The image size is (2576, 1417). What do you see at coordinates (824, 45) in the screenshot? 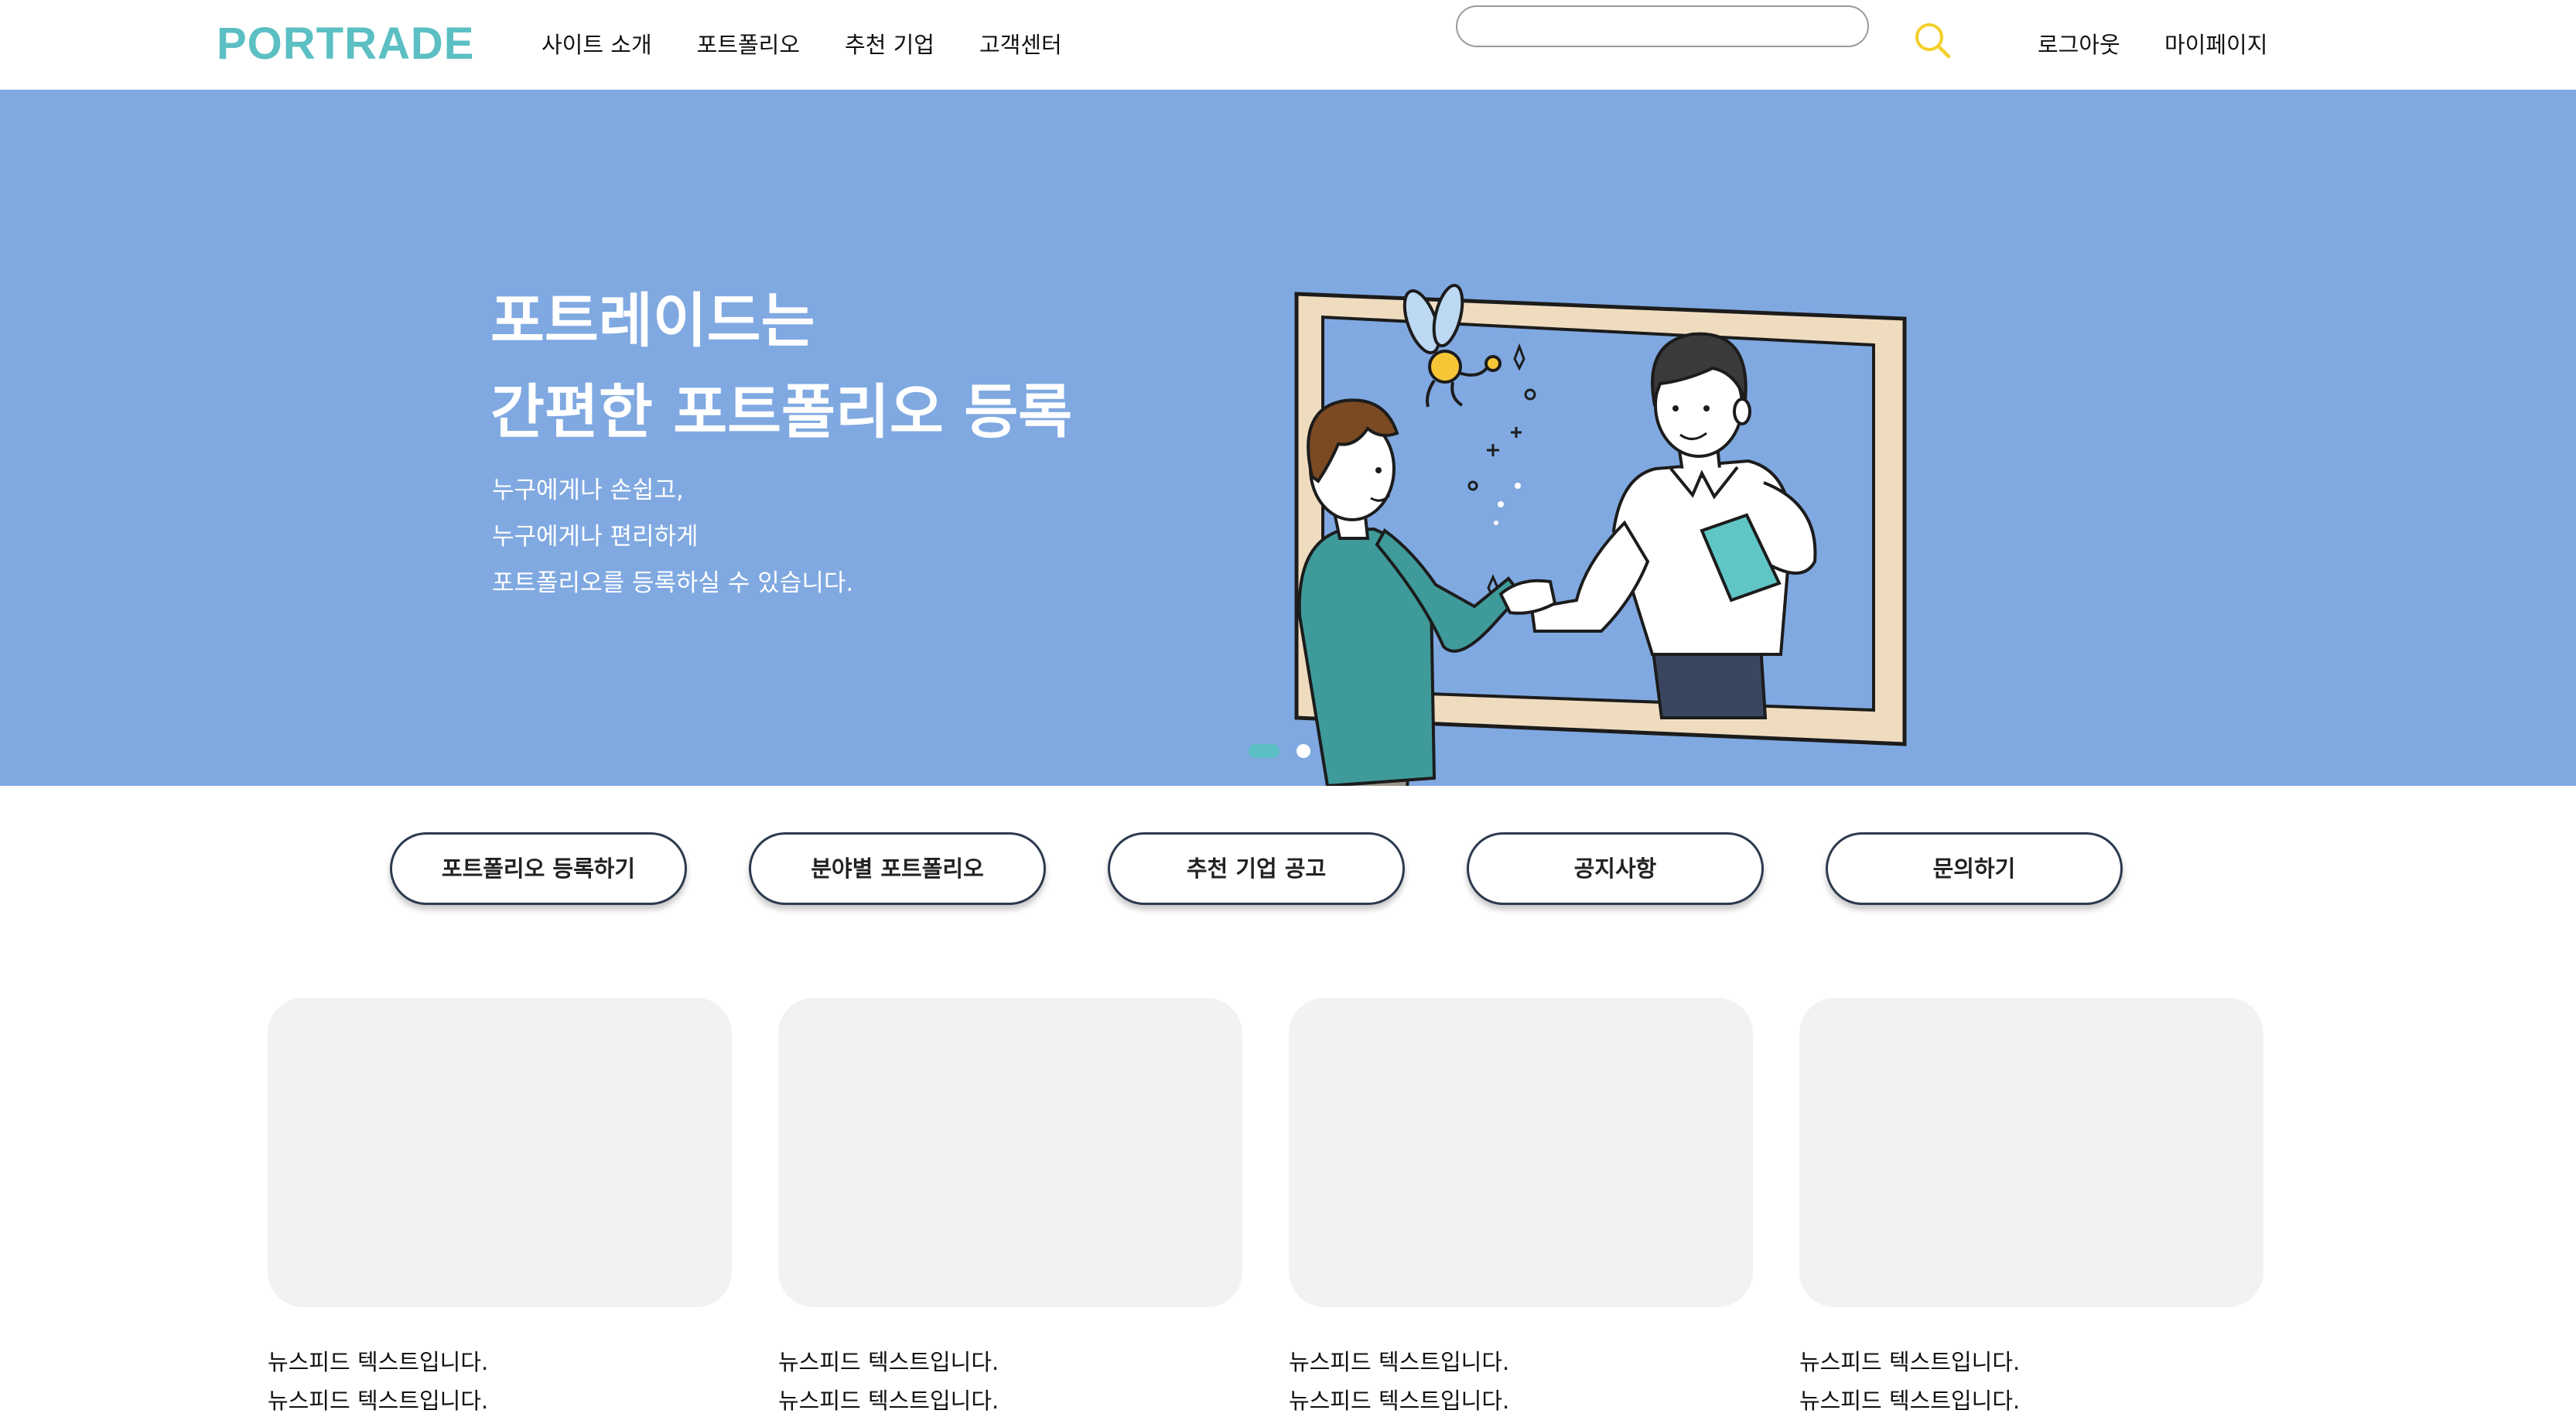
I see `main-nav: 사이트 소개 포트폴리오 추천 기업 고객센터` at bounding box center [824, 45].